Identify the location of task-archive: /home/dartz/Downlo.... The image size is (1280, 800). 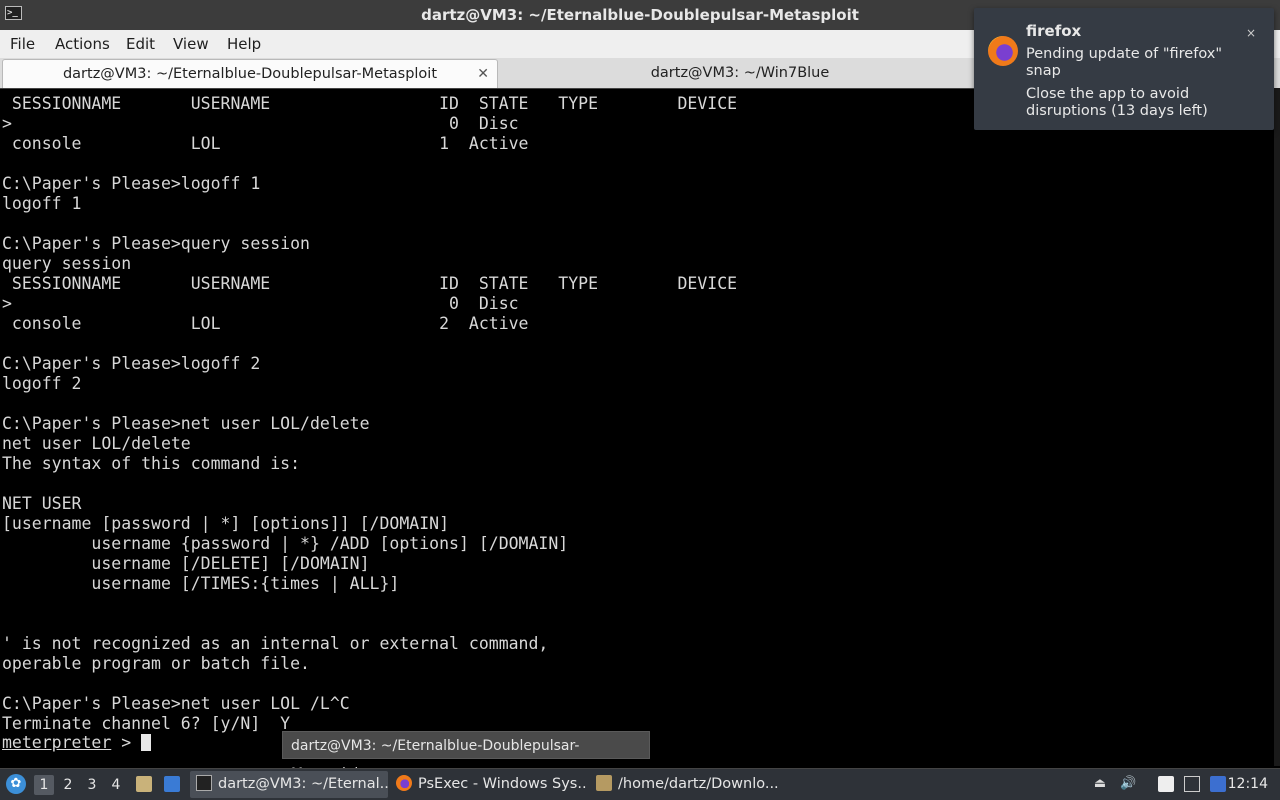
(689, 784).